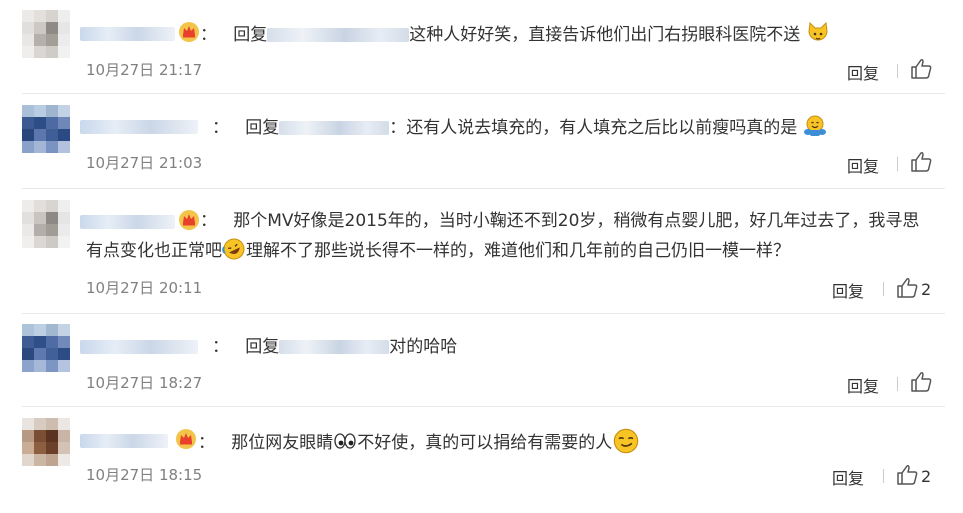  Describe the element at coordinates (814, 125) in the screenshot. I see `hugging-face-icon` at that location.